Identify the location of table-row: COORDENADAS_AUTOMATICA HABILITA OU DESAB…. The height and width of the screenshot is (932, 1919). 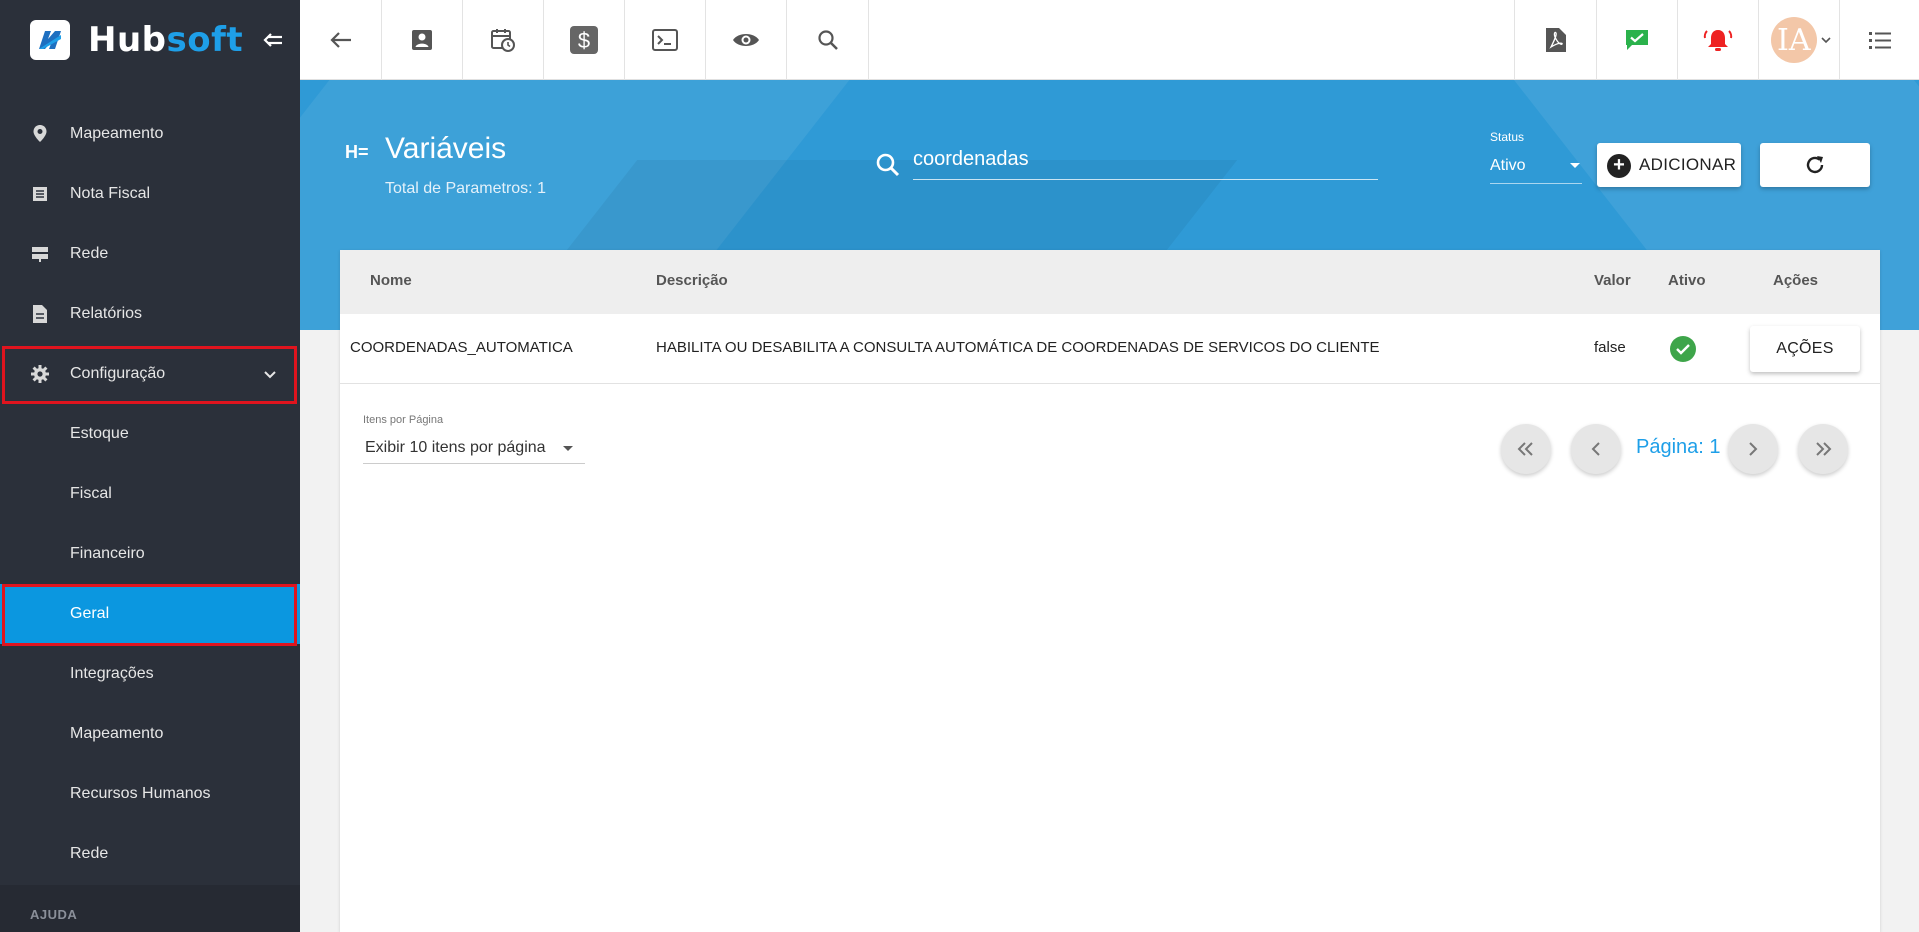
(1110, 349).